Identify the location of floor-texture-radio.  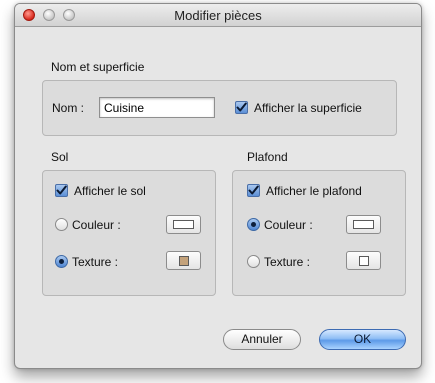
(61, 261).